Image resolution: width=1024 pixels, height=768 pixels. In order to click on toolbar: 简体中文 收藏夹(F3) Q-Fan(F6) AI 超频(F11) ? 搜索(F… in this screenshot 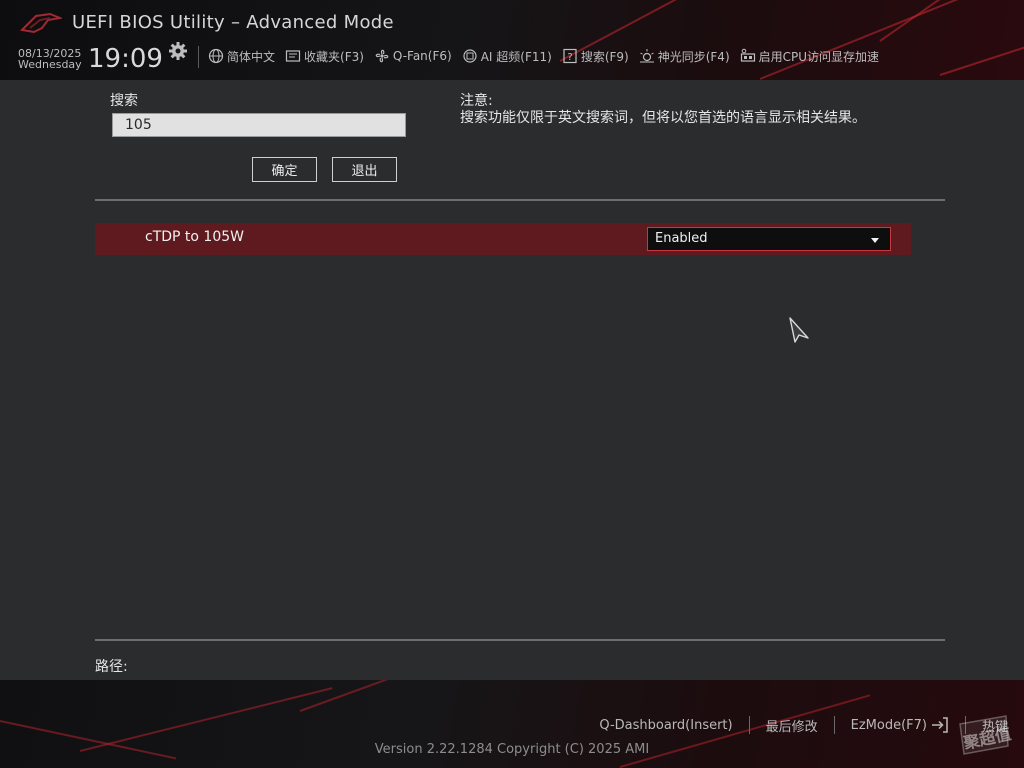, I will do `click(548, 56)`.